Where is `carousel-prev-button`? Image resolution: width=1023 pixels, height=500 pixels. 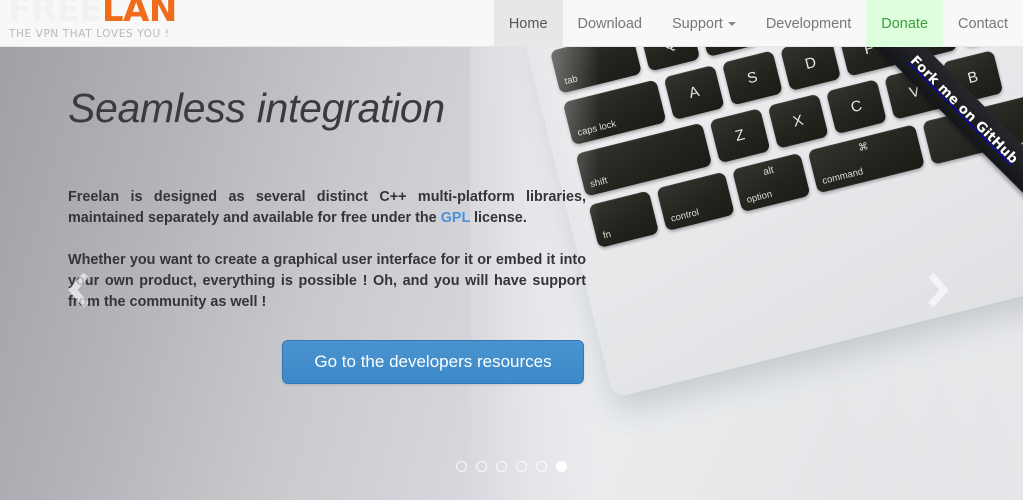
carousel-prev-button is located at coordinates (79, 290).